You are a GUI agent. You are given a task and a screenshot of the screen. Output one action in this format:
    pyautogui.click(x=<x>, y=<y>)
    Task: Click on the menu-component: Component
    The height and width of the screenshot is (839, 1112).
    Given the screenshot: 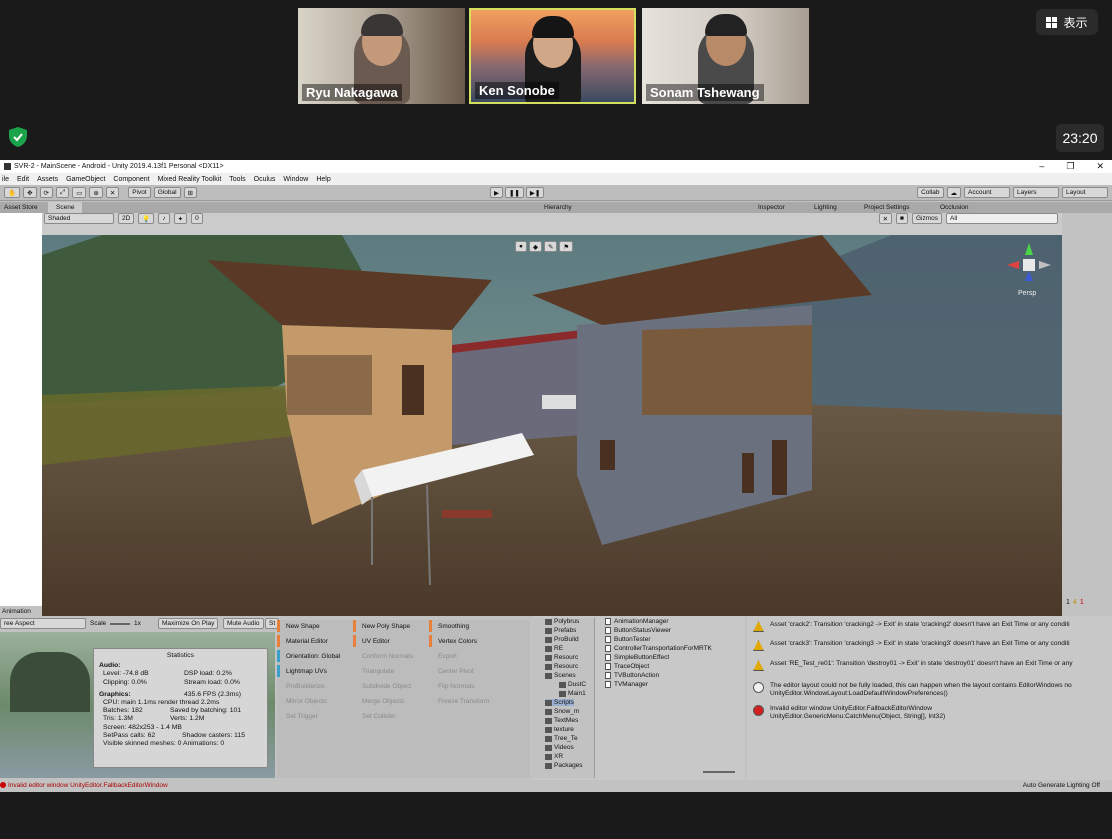 What is the action you would take?
    pyautogui.click(x=131, y=179)
    